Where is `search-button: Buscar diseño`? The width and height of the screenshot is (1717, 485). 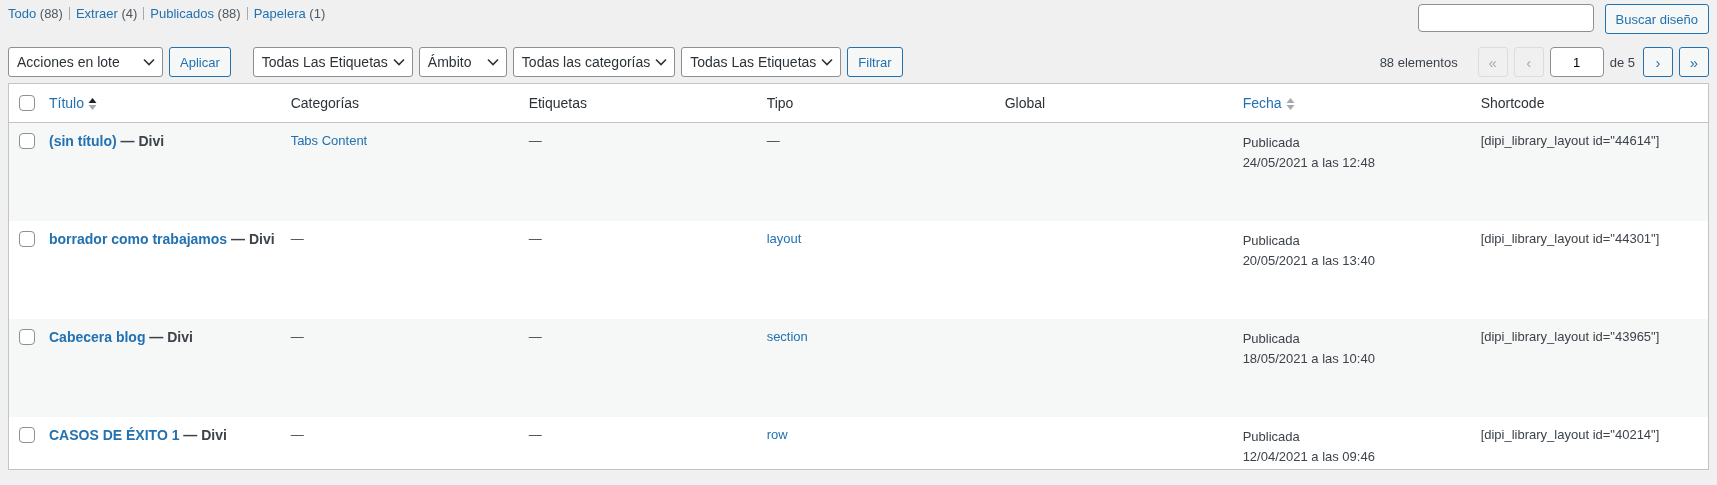
search-button: Buscar diseño is located at coordinates (1656, 19).